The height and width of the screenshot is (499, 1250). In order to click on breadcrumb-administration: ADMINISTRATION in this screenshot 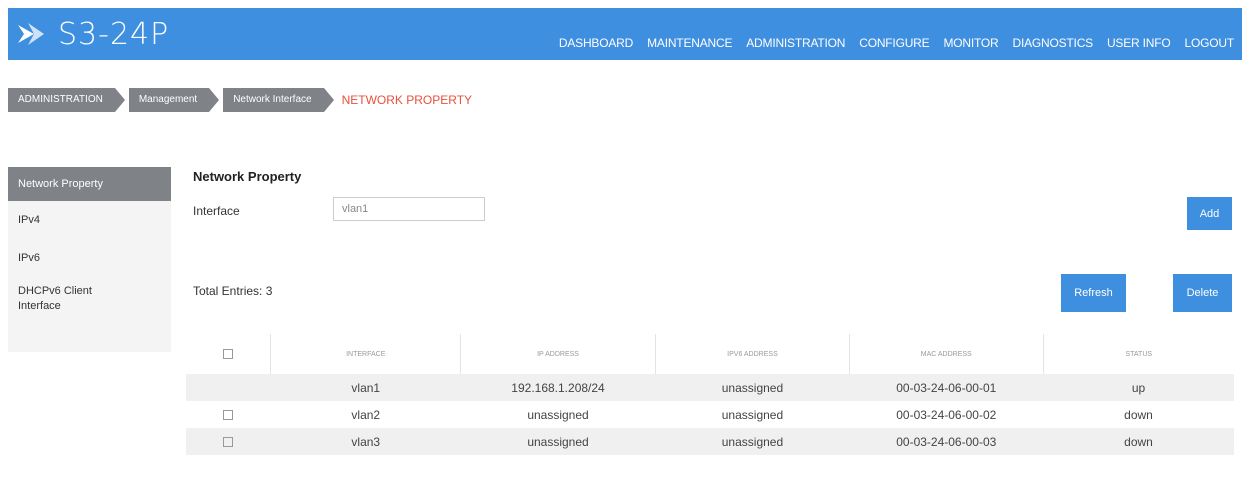, I will do `click(66, 100)`.